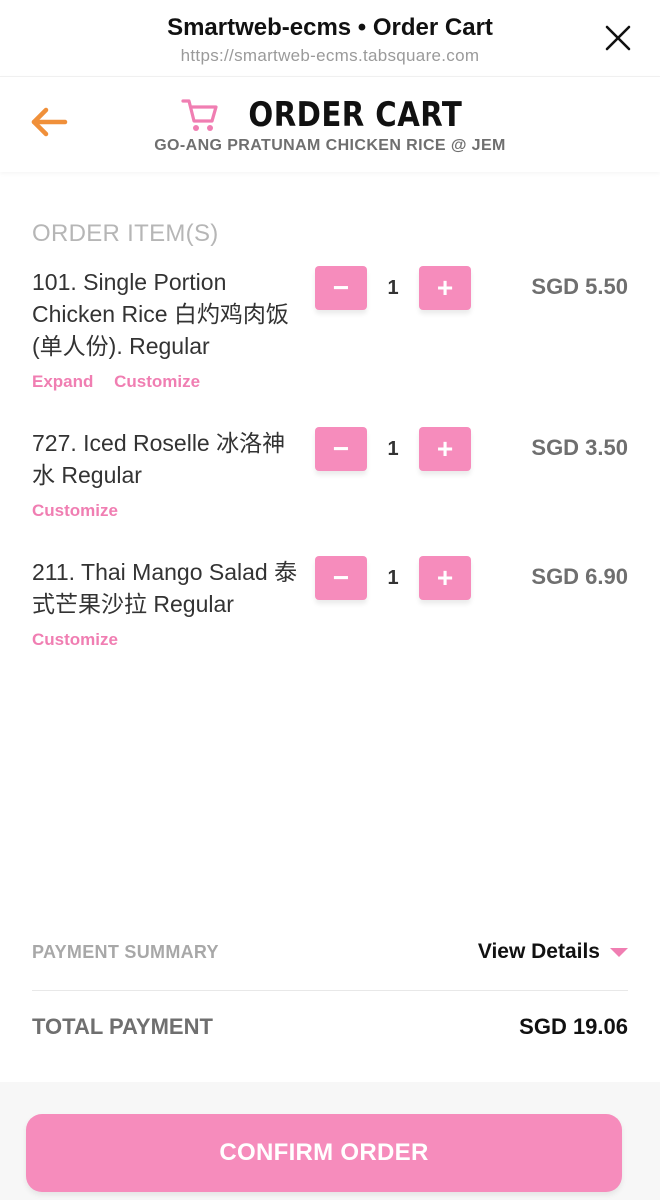 The height and width of the screenshot is (1200, 660). I want to click on browser-title: Smartweb-ecms • Order Cart, so click(330, 27).